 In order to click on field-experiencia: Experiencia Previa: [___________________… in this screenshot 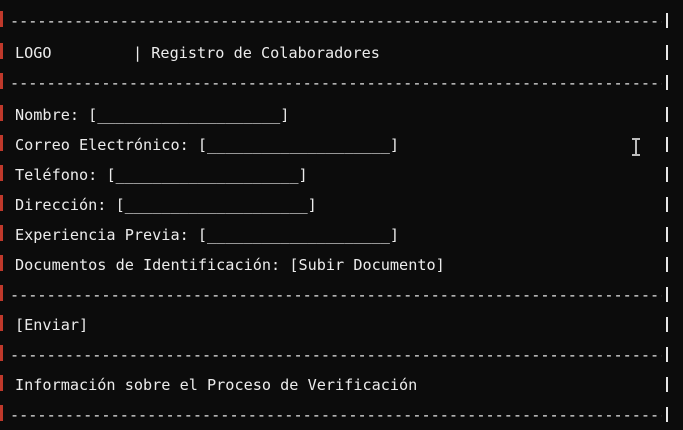, I will do `click(207, 235)`.